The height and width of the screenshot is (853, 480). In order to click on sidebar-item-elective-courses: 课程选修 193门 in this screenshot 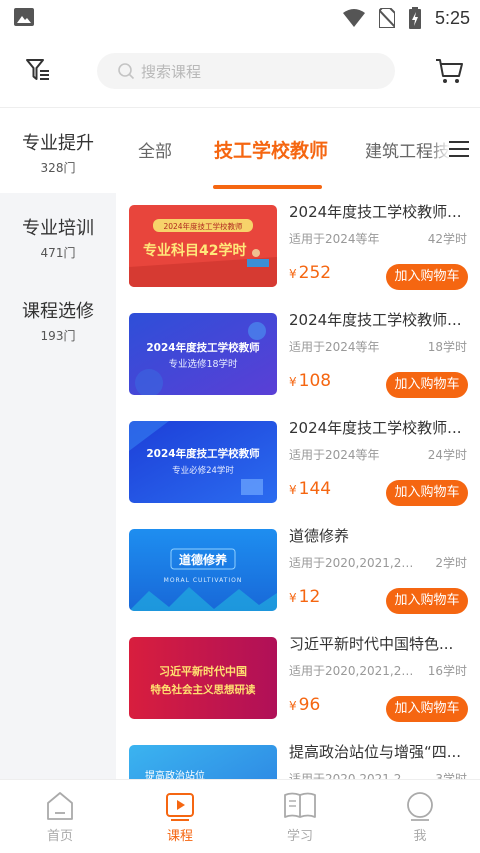, I will do `click(58, 319)`.